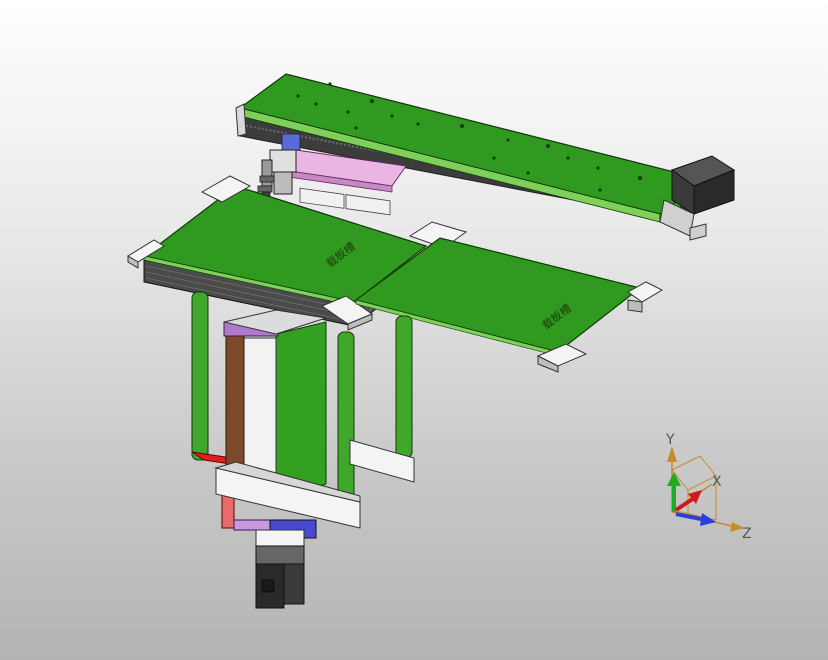  Describe the element at coordinates (235, 401) in the screenshot. I see `lift-column-brown` at that location.